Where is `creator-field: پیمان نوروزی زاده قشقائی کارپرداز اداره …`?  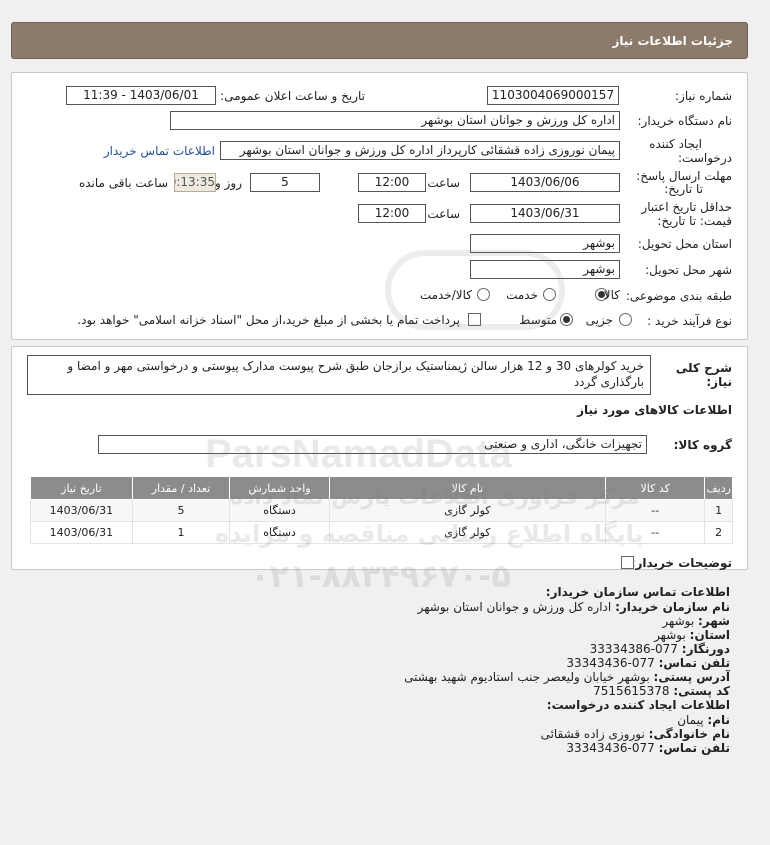
creator-field: پیمان نوروزی زاده قشقائی کارپرداز اداره … is located at coordinates (420, 150).